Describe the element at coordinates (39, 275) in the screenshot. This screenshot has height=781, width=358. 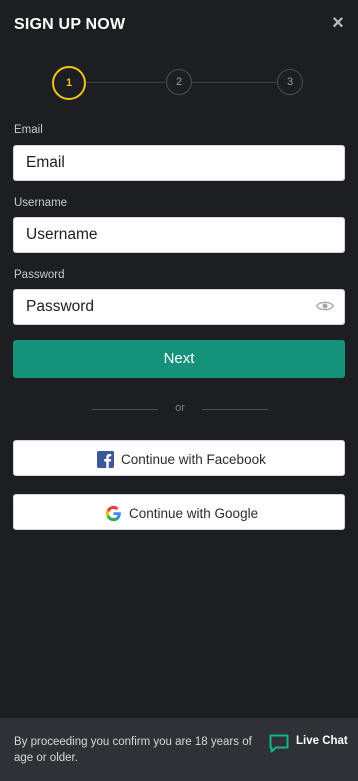
I see `password-label: Password` at that location.